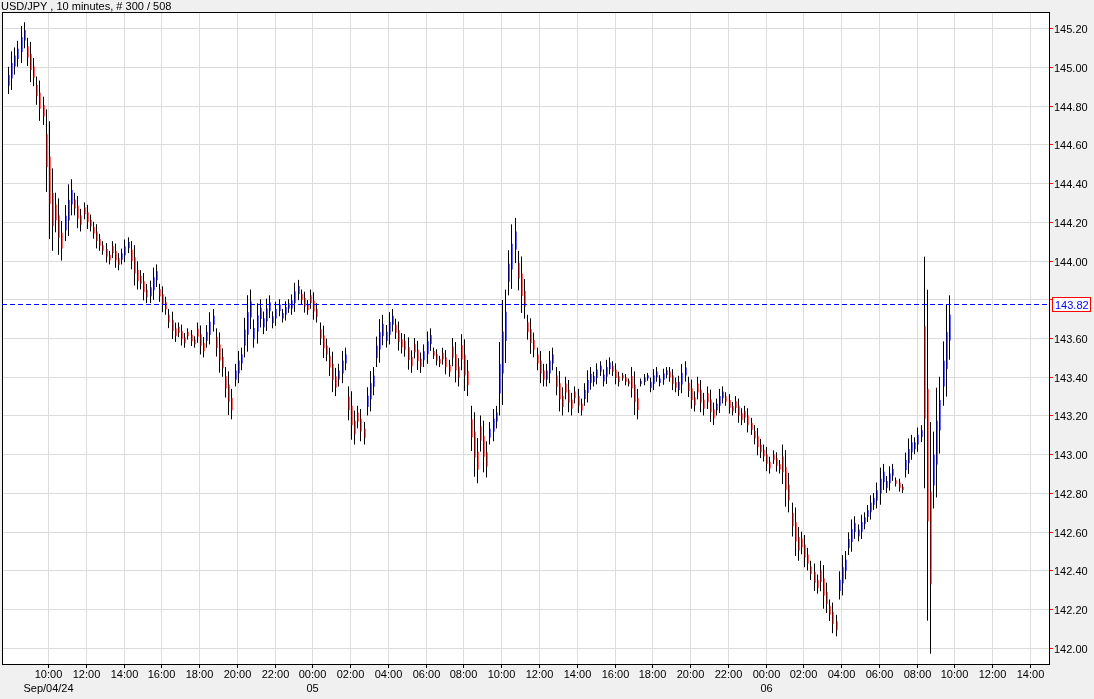  Describe the element at coordinates (1071, 106) in the screenshot. I see `axis-label: 144.80` at that location.